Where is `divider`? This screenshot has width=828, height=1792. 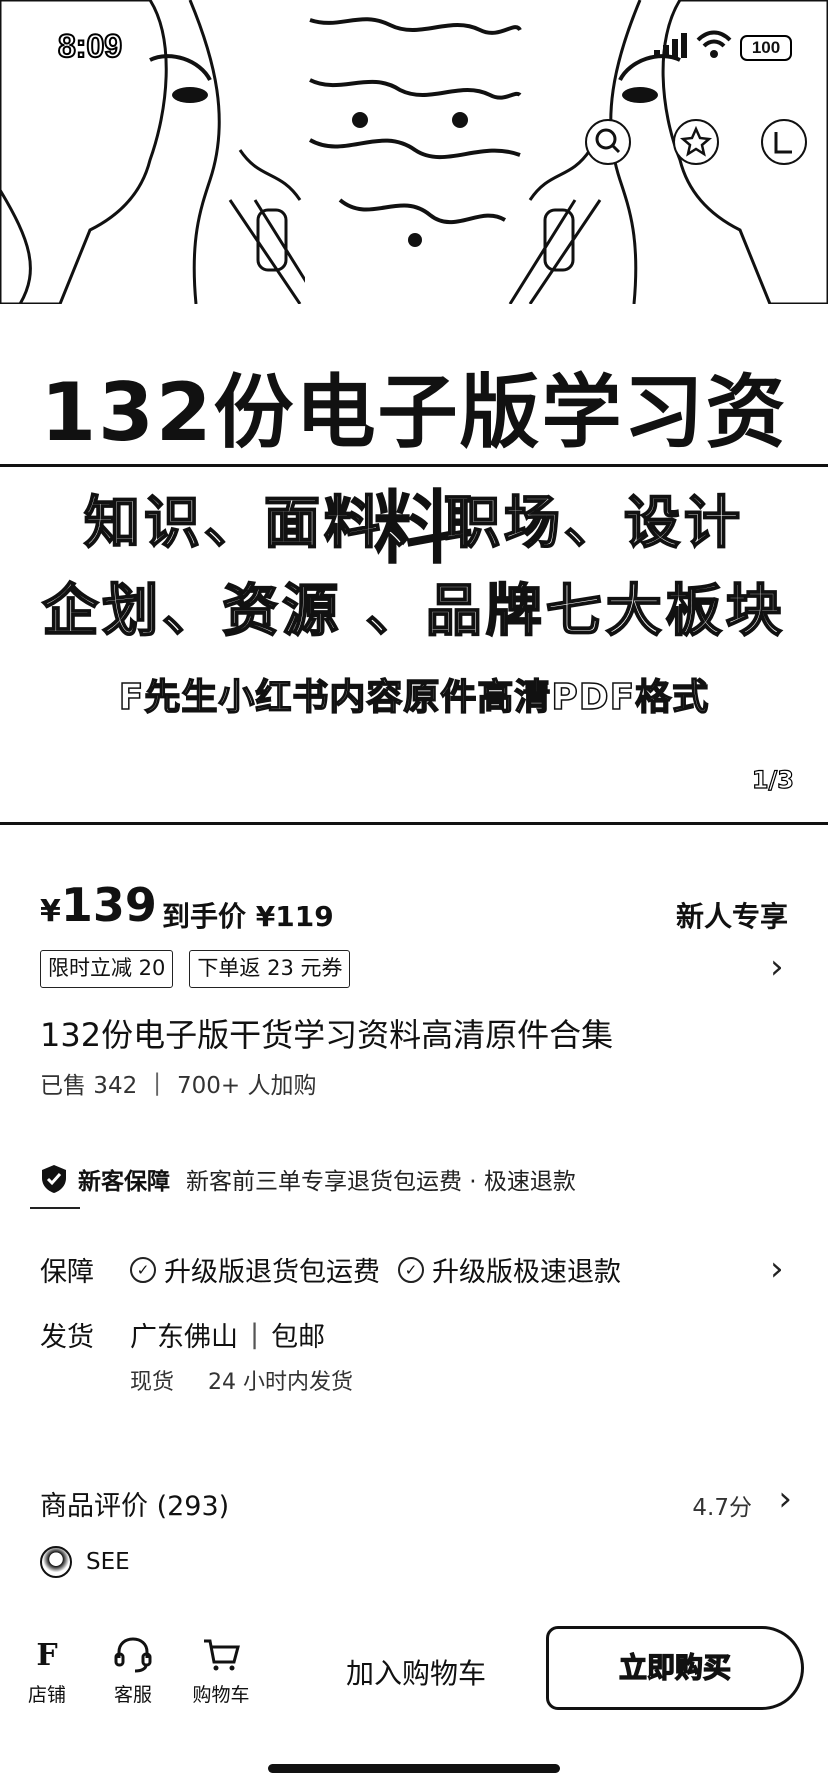 divider is located at coordinates (55, 1208).